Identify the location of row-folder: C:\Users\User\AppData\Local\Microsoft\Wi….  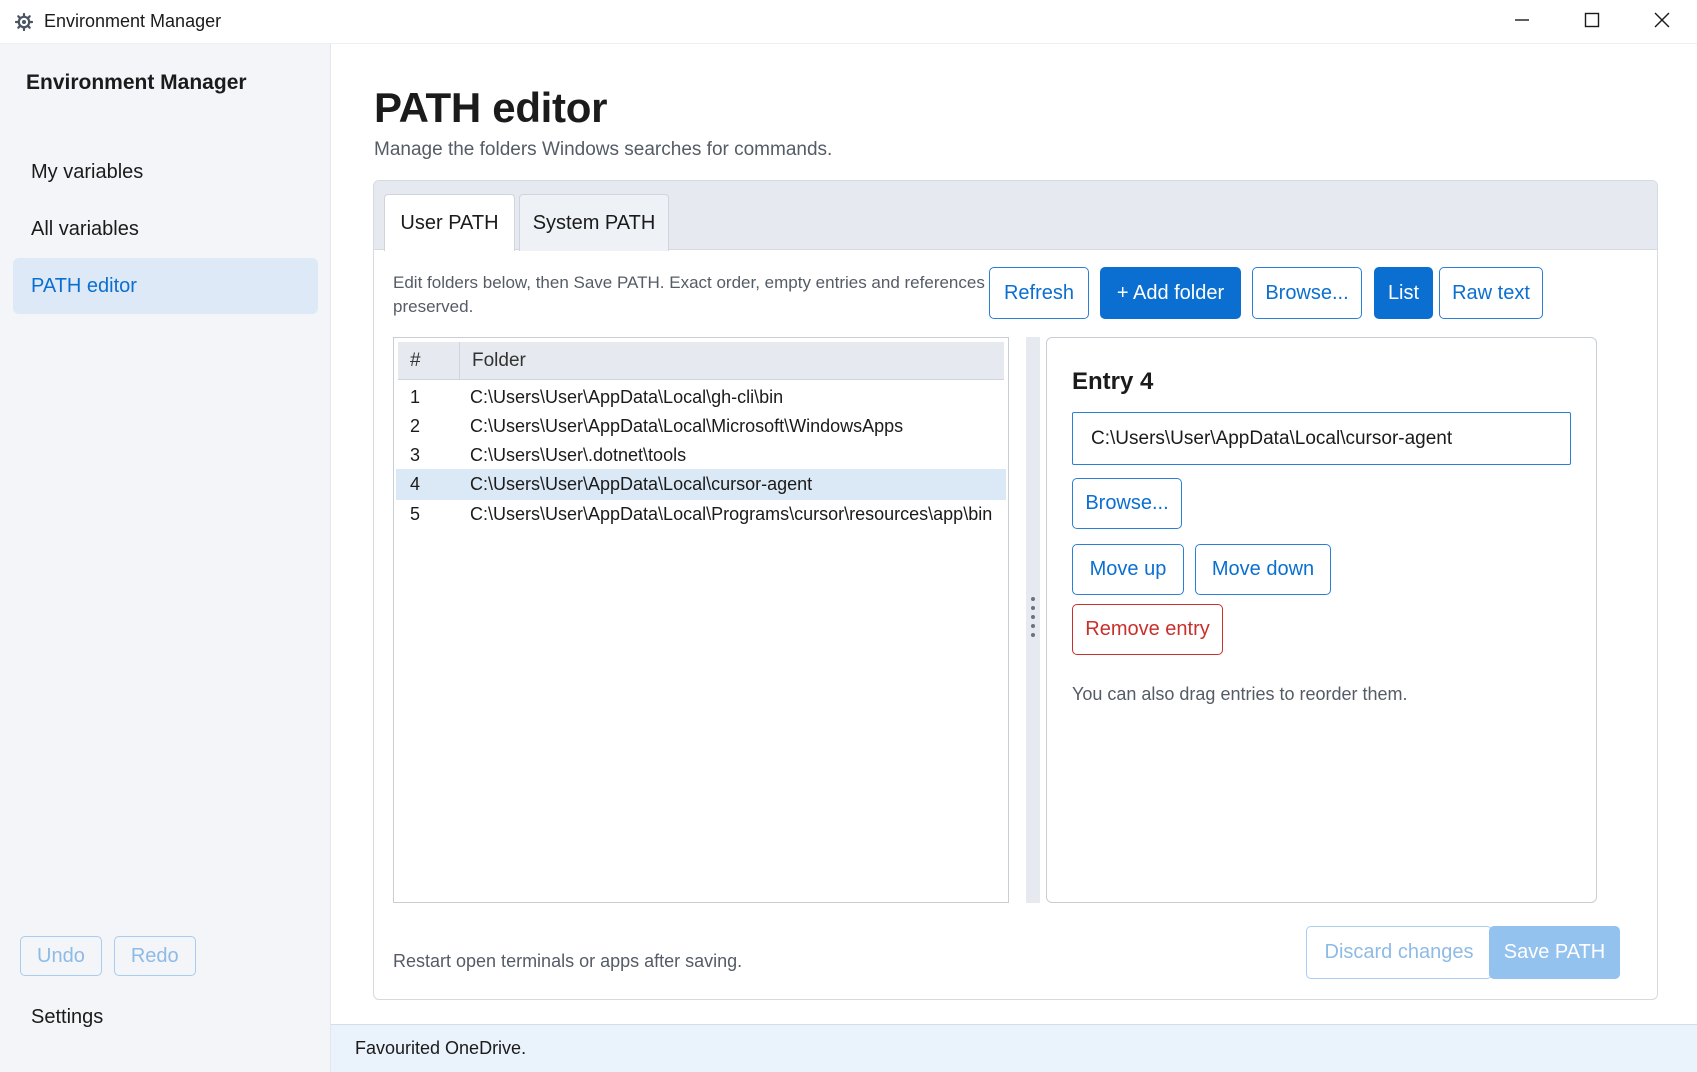
(687, 426).